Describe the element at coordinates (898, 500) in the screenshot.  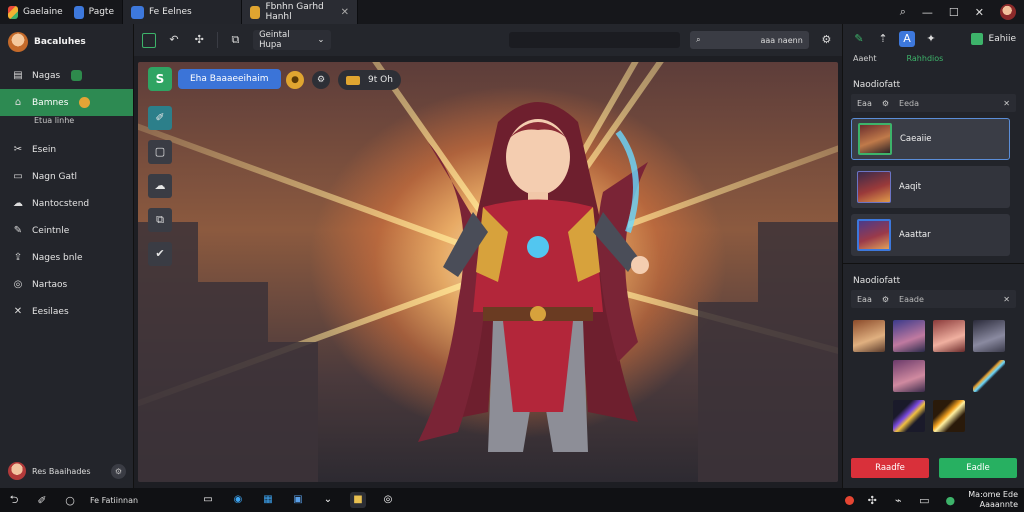
I see `plug-icon: ⌁` at that location.